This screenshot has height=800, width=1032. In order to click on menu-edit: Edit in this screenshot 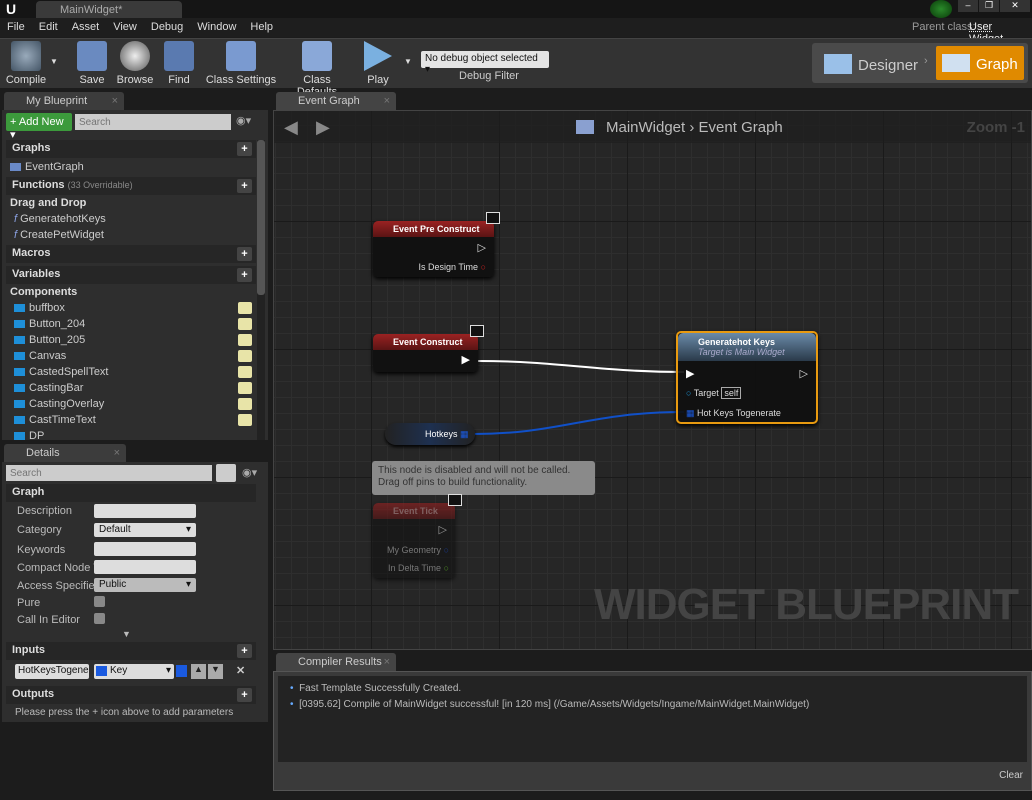, I will do `click(48, 25)`.